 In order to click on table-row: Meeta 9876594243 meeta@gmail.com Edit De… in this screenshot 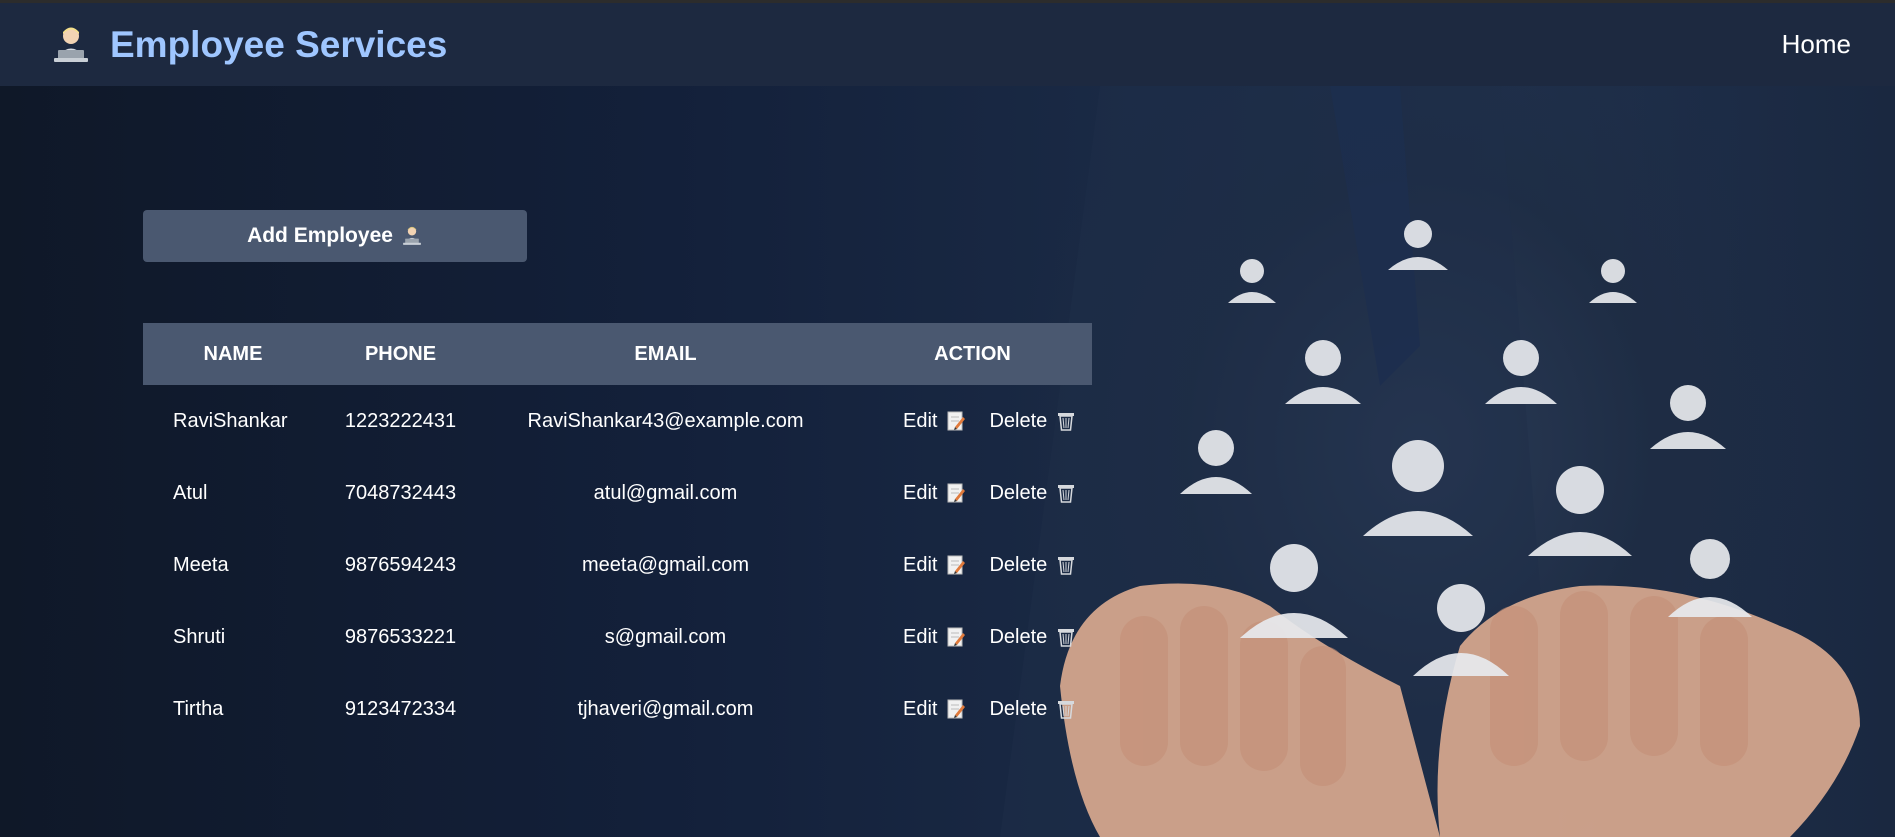, I will do `click(617, 565)`.